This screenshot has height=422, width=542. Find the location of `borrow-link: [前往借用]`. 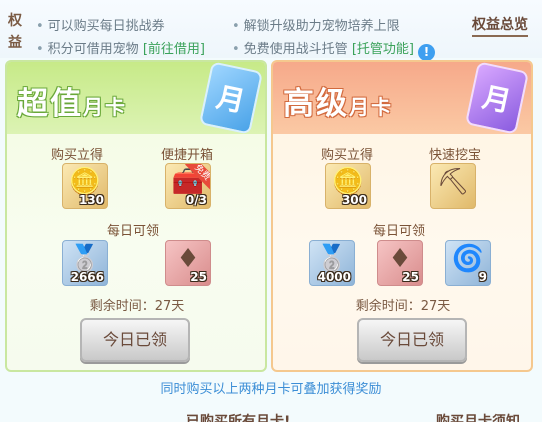

borrow-link: [前往借用] is located at coordinates (174, 49).